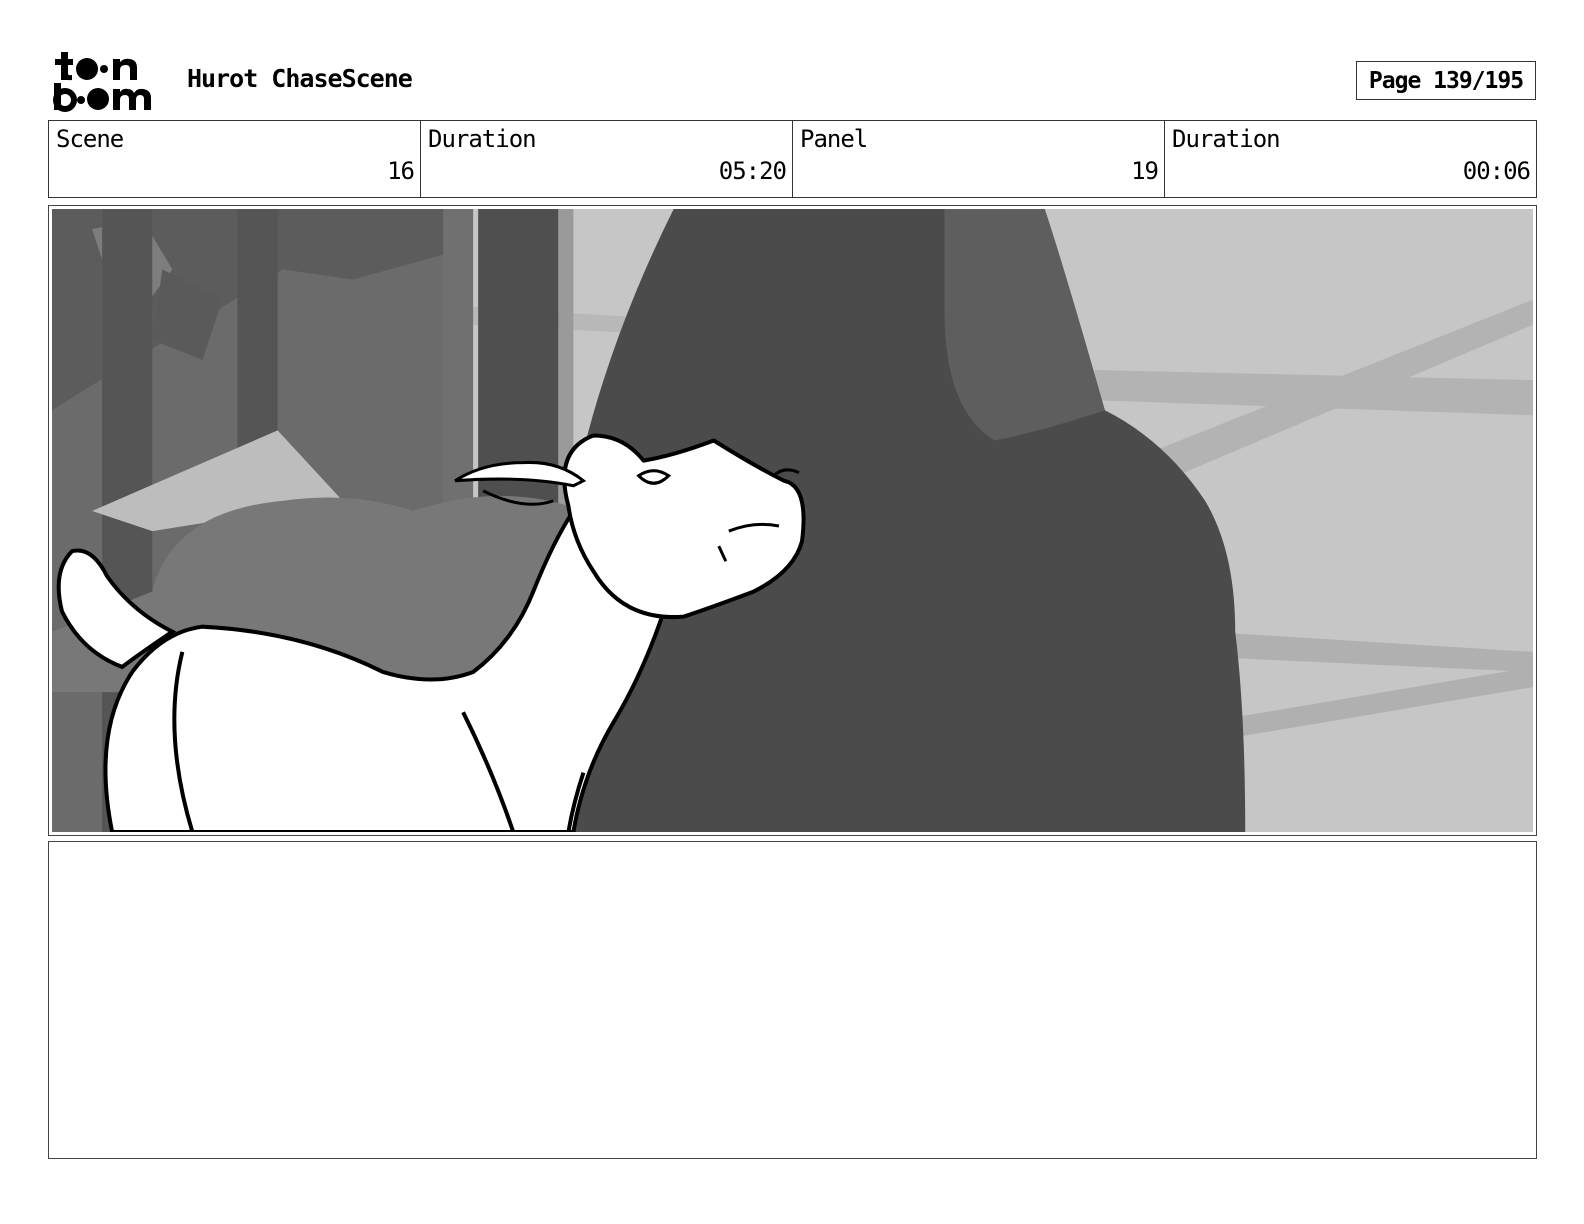  Describe the element at coordinates (1145, 171) in the screenshot. I see `panel-value: 19` at that location.